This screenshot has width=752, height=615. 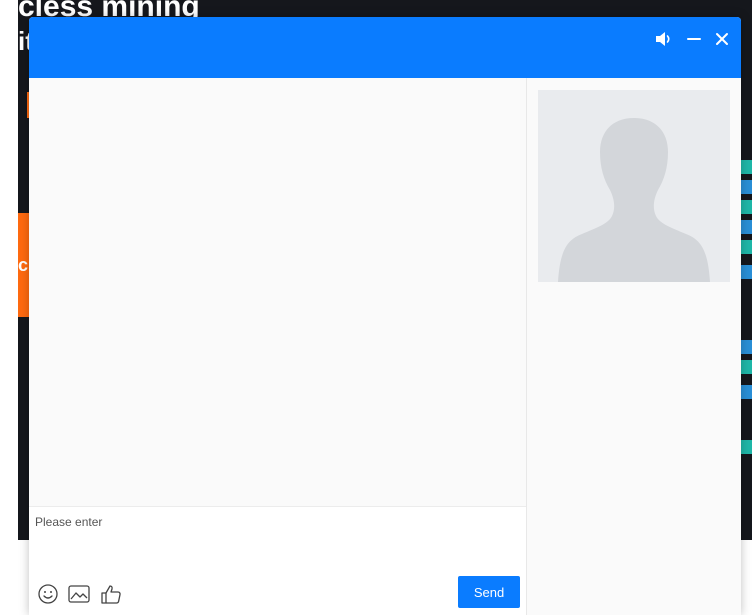 What do you see at coordinates (275, 540) in the screenshot?
I see `message-input` at bounding box center [275, 540].